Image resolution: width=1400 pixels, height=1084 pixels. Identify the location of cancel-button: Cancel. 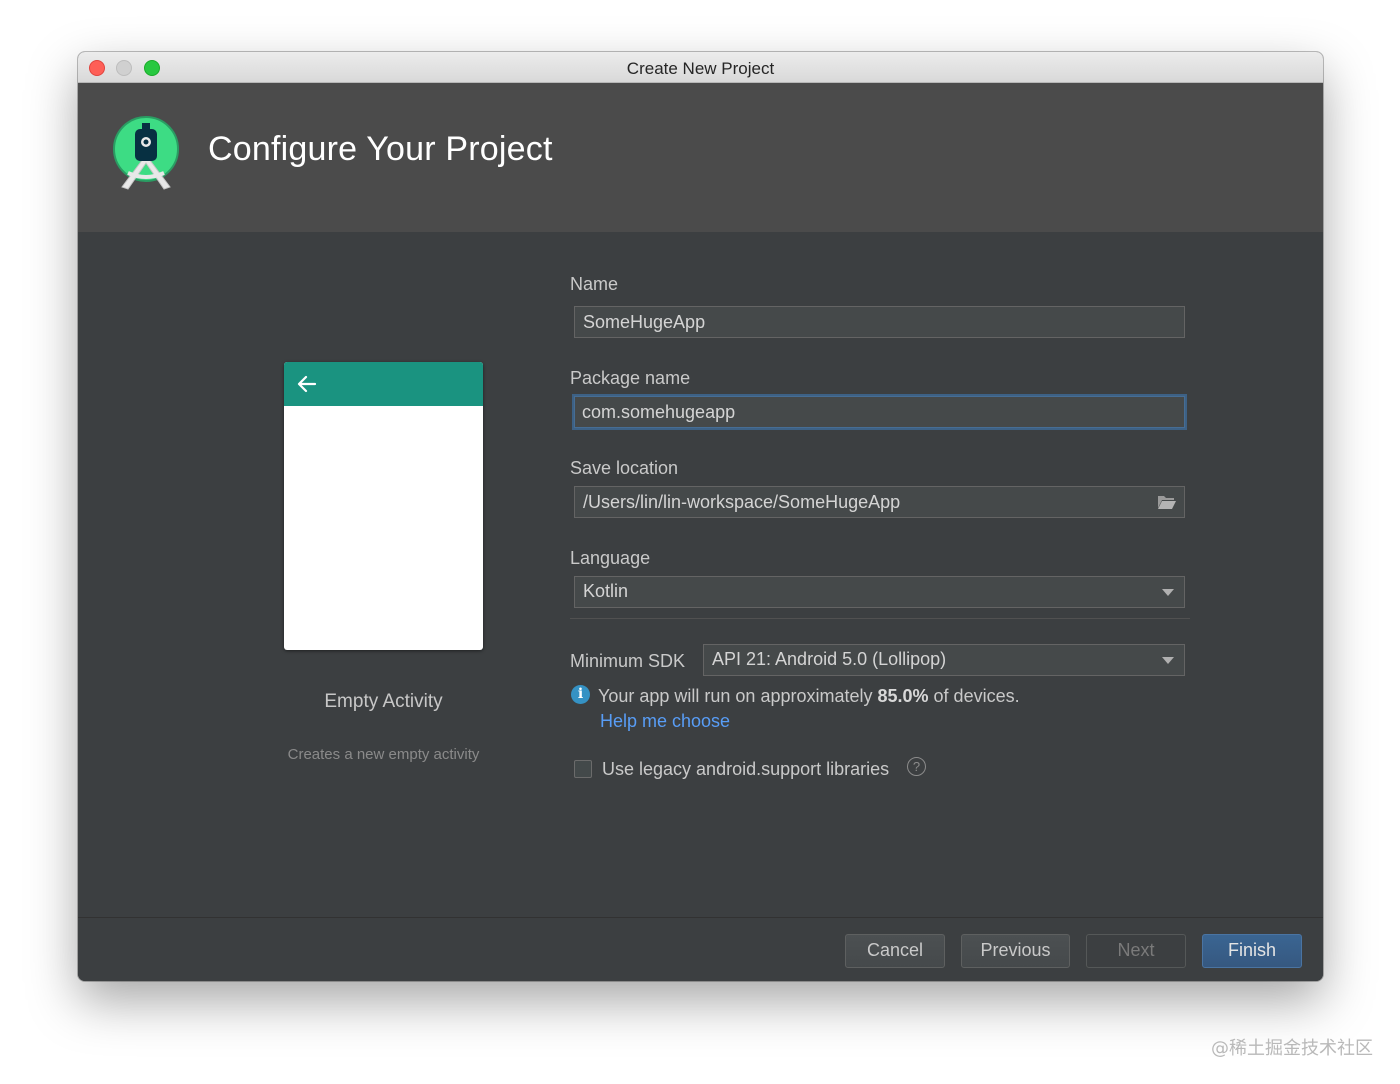
(895, 951).